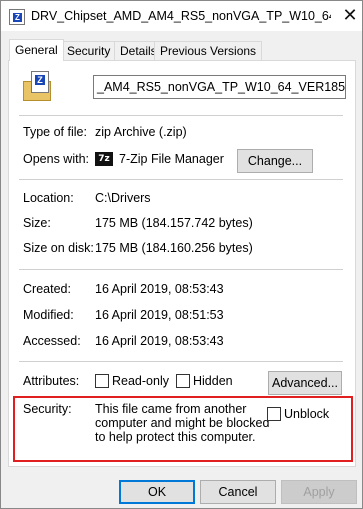 This screenshot has height=509, width=363. Describe the element at coordinates (171, 159) in the screenshot. I see `opens-with-value: 7-Zip File Manager` at that location.